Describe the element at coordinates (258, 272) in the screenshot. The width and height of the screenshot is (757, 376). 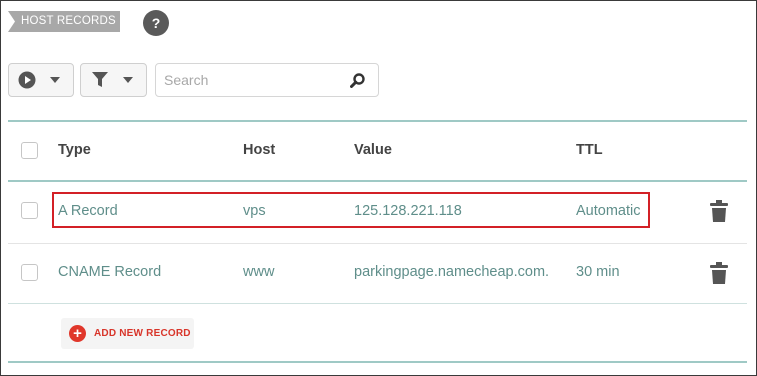
I see `record-host: www` at that location.